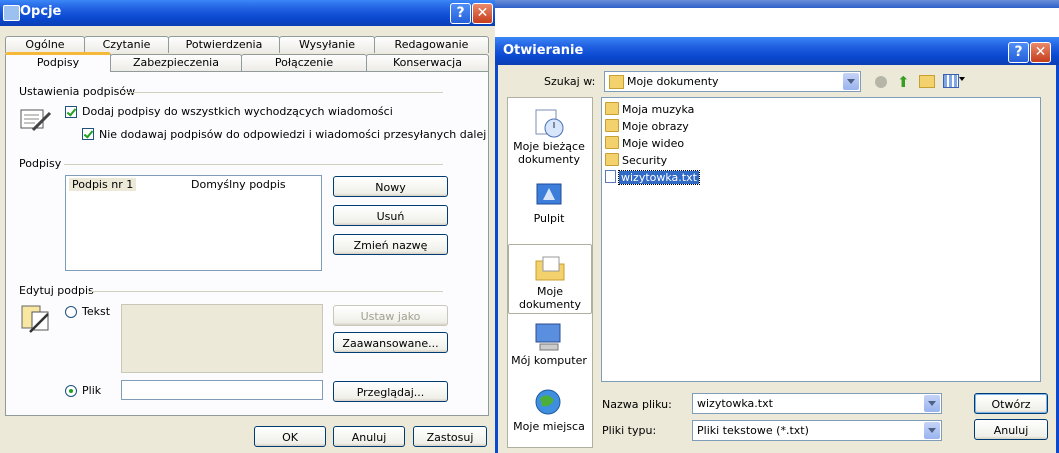 This screenshot has width=1059, height=453. Describe the element at coordinates (1011, 403) in the screenshot. I see `open-button: Otwórz` at that location.